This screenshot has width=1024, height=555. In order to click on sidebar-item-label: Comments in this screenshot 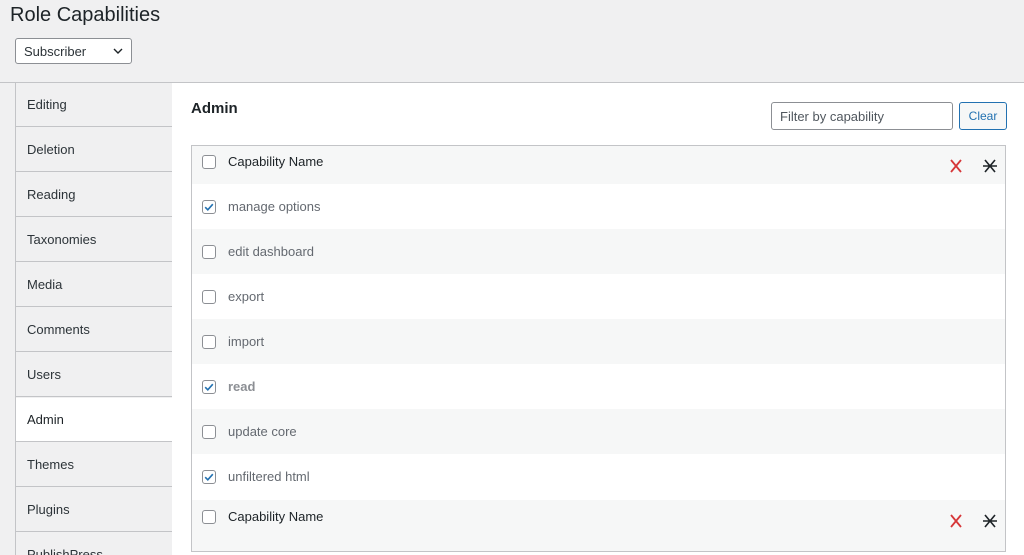, I will do `click(58, 329)`.